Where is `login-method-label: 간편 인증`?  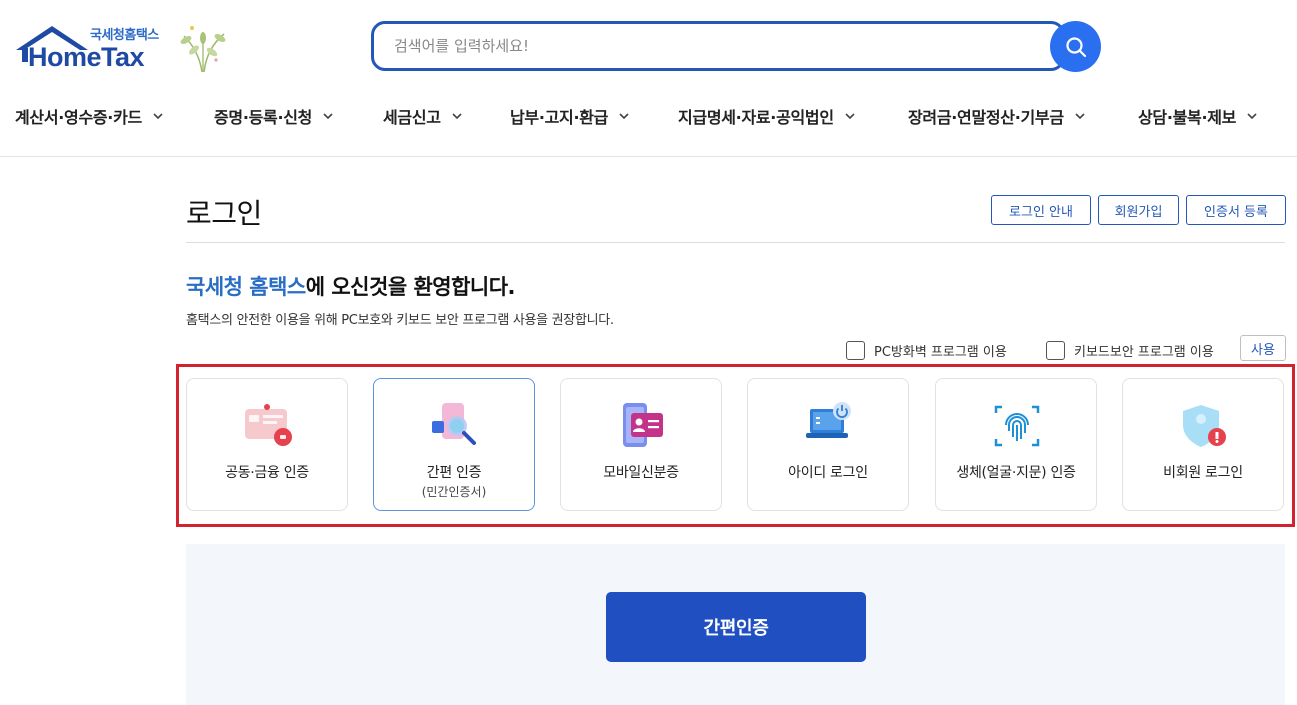
login-method-label: 간편 인증 is located at coordinates (454, 473).